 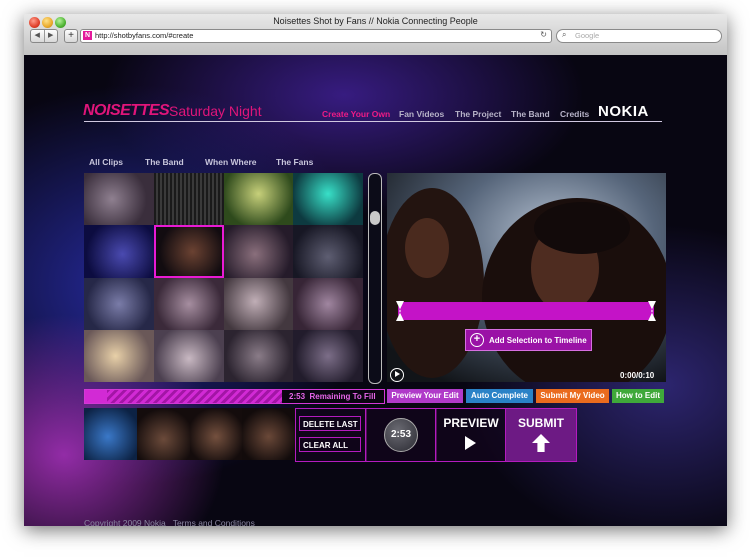 What do you see at coordinates (541, 423) in the screenshot?
I see `submit-label: SUBMIT` at bounding box center [541, 423].